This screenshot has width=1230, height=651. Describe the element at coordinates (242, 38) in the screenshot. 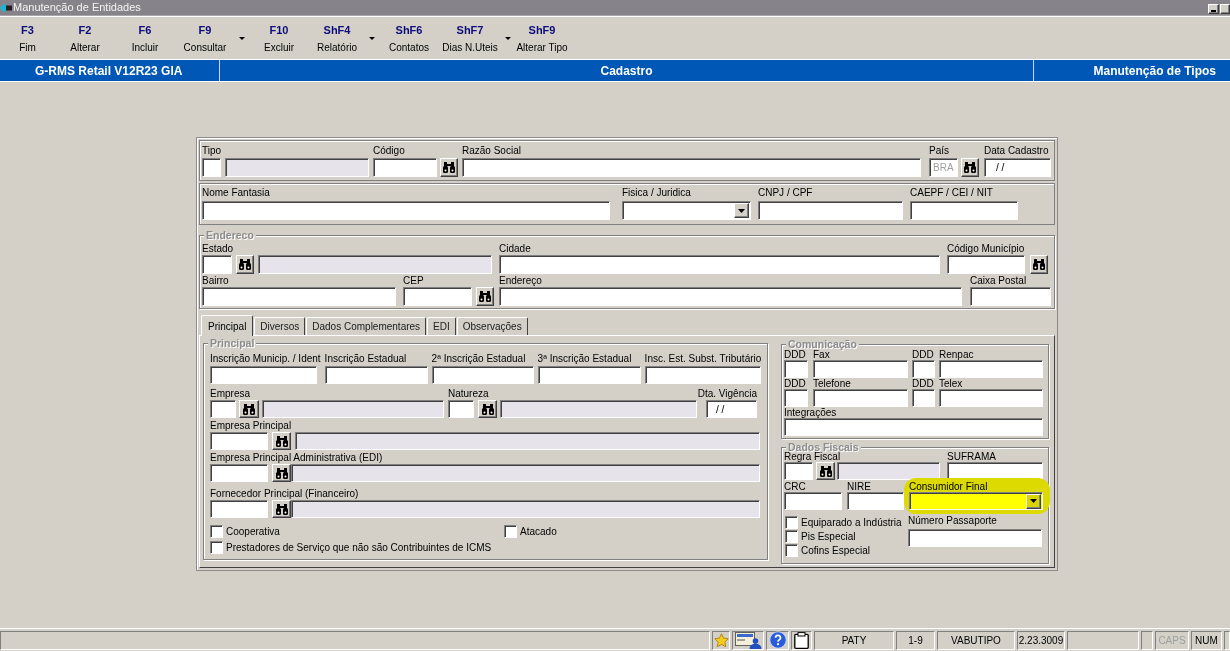

I see `caret-down-icon` at that location.